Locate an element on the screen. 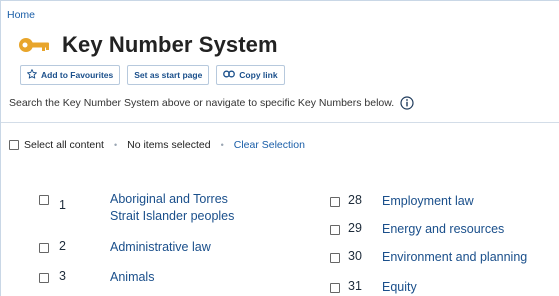 The width and height of the screenshot is (559, 296). item-number: 2 is located at coordinates (62, 246).